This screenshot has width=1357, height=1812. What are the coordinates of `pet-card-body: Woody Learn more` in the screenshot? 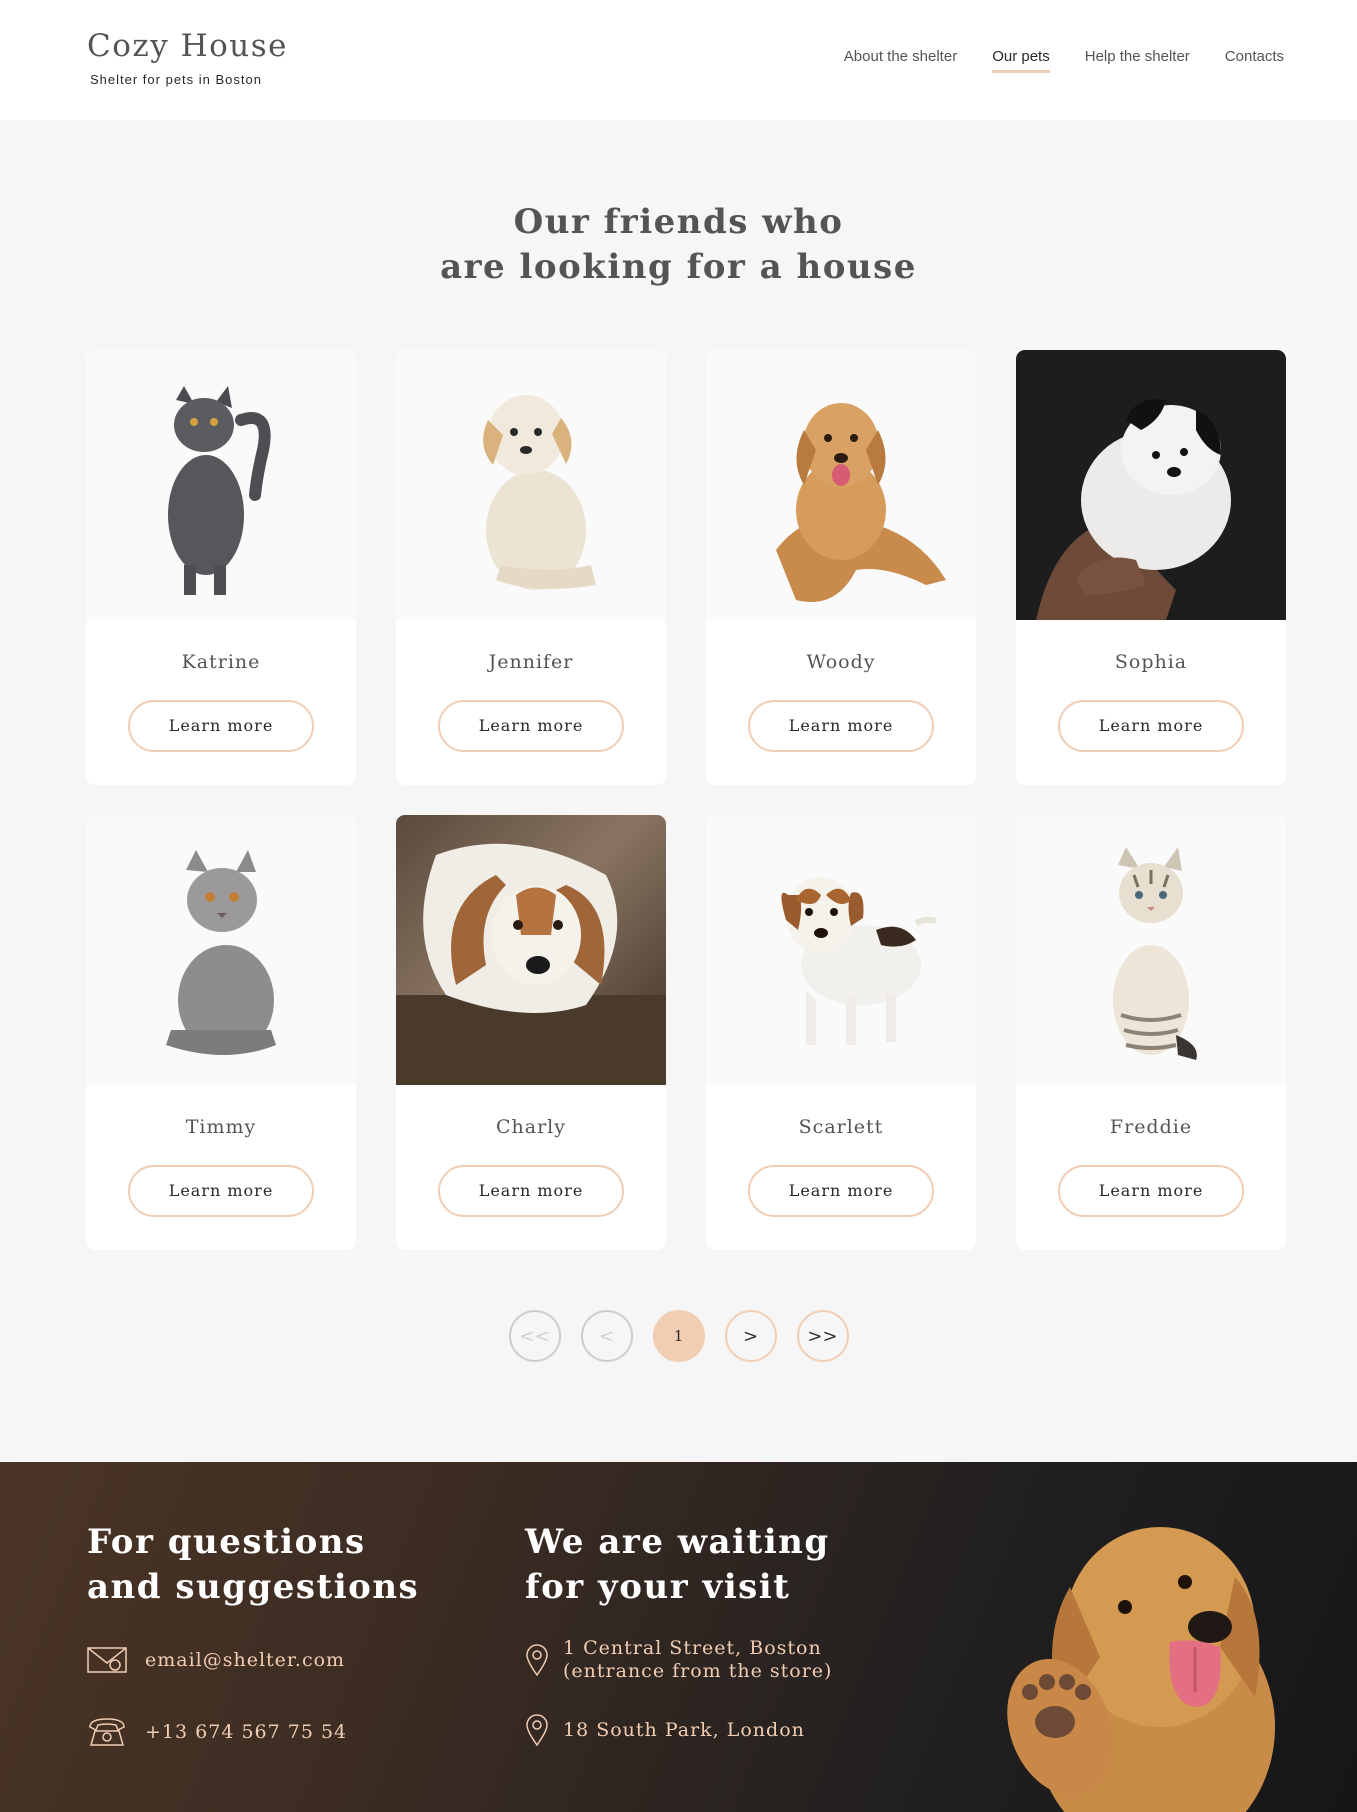 It's located at (841, 702).